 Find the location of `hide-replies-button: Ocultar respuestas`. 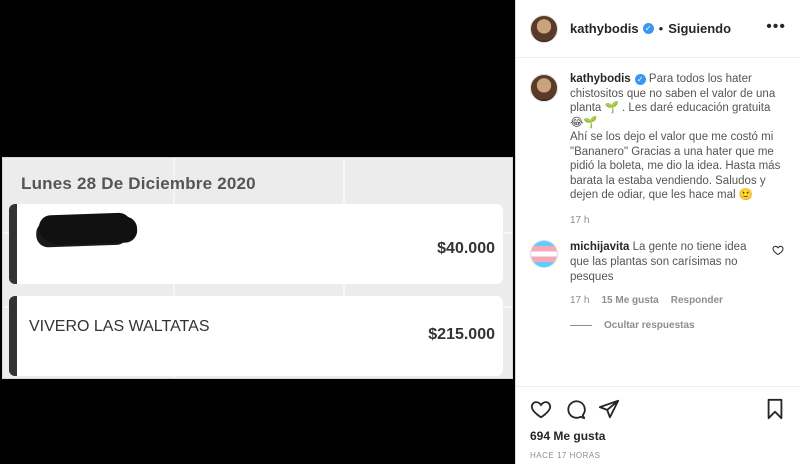

hide-replies-button: Ocultar respuestas is located at coordinates (678, 325).